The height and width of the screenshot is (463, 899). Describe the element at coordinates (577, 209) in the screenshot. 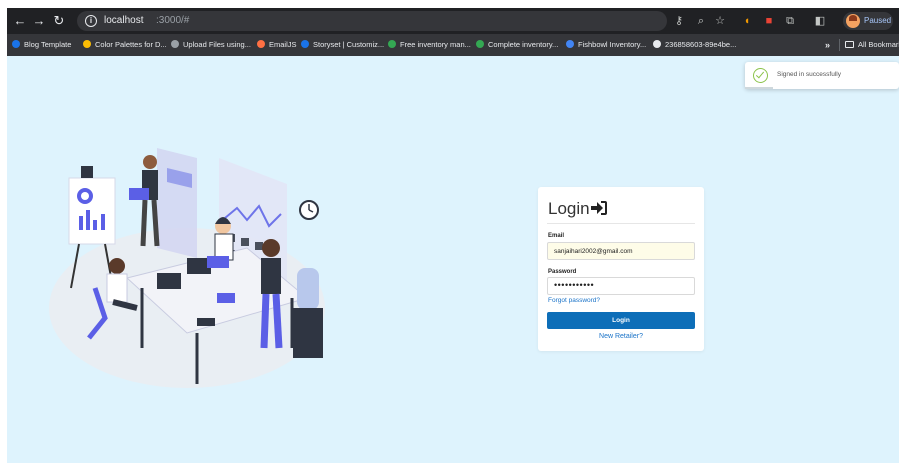

I see `login-title: Login` at that location.